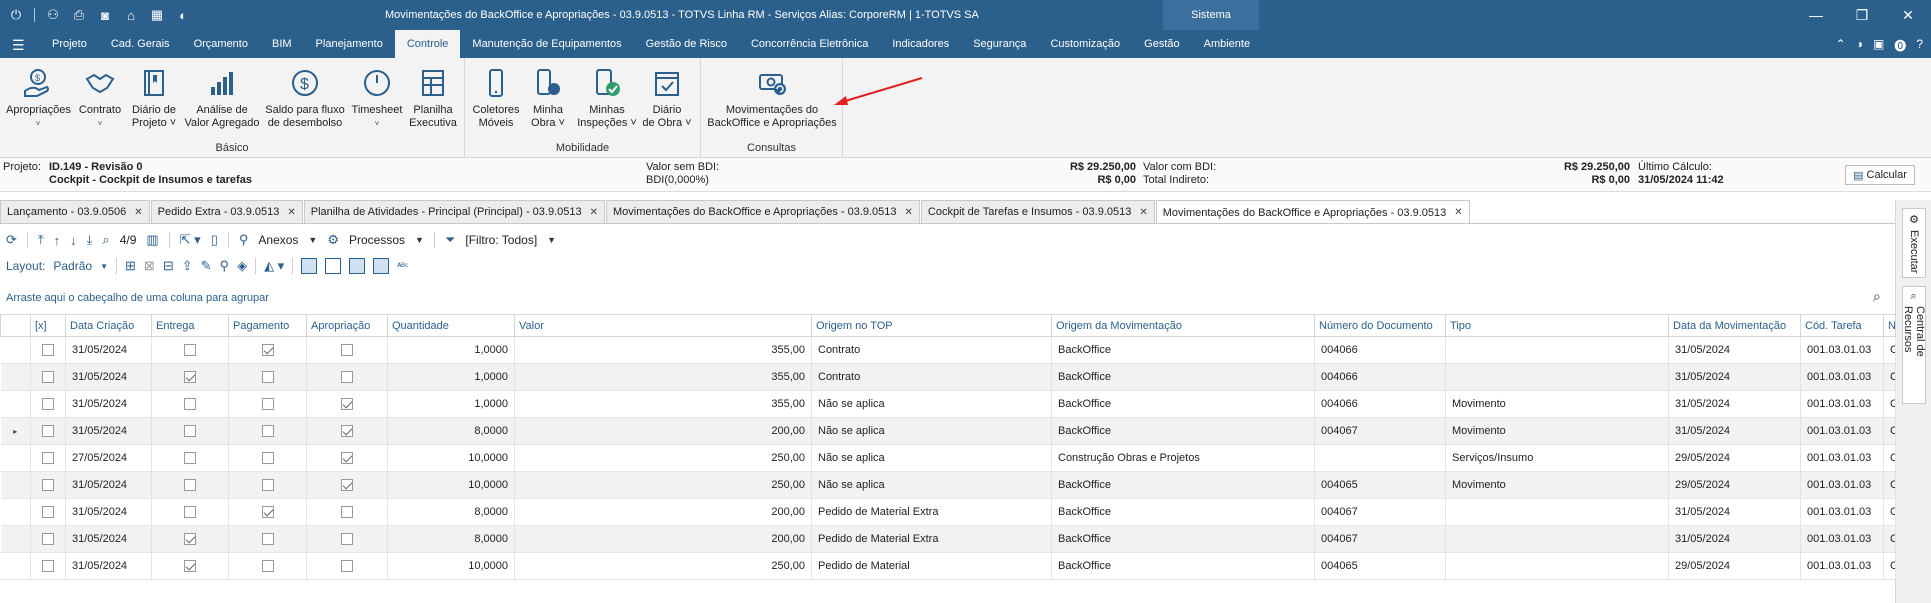  I want to click on menu-tab-11: Customização, so click(1085, 44).